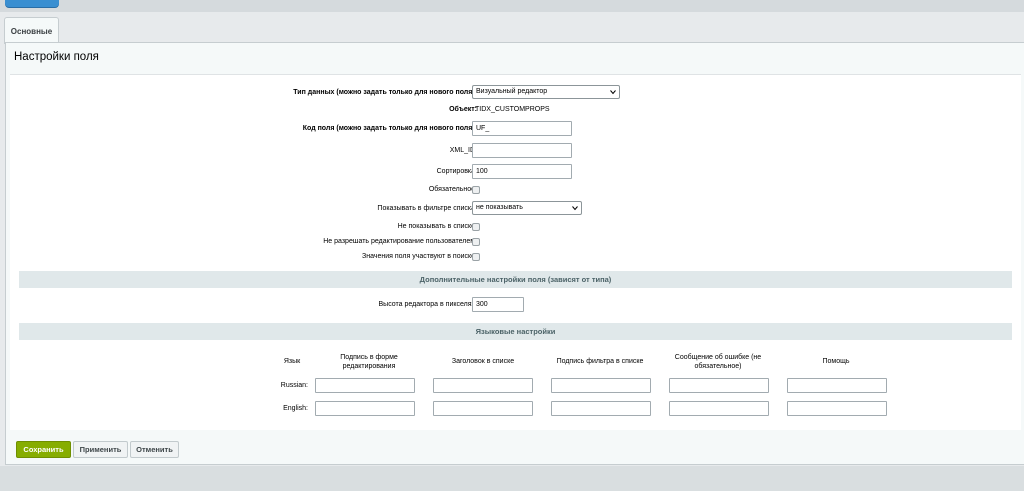 The width and height of the screenshot is (1024, 491). What do you see at coordinates (483, 408) in the screenshot?
I see `en-list-title-input` at bounding box center [483, 408].